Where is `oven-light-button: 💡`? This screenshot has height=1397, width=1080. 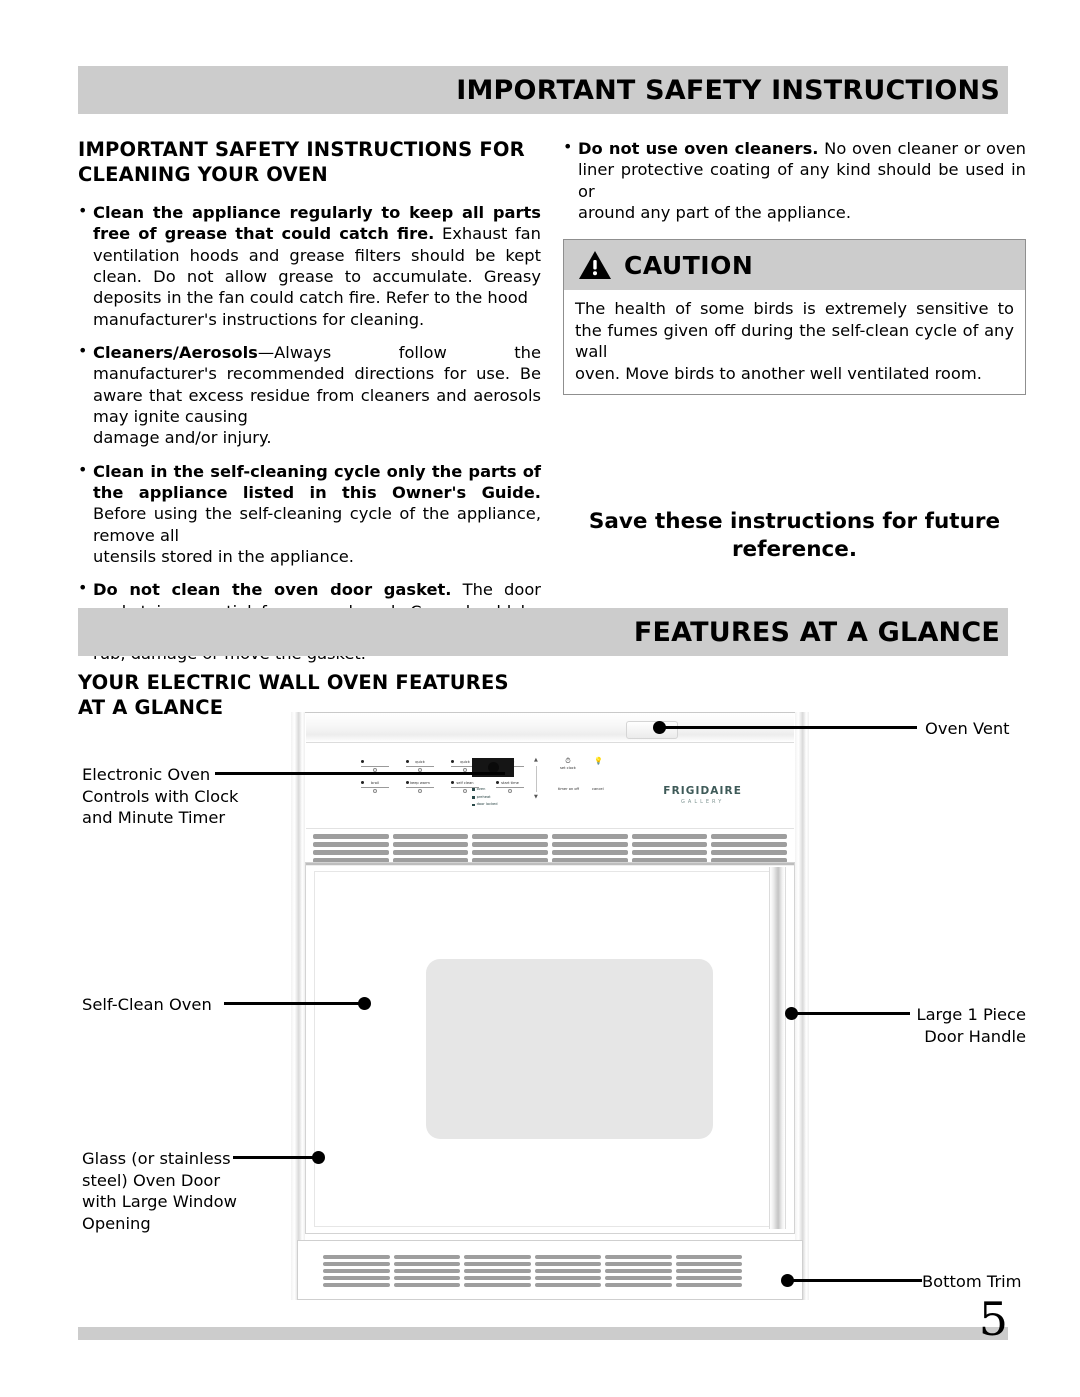 oven-light-button: 💡 is located at coordinates (598, 762).